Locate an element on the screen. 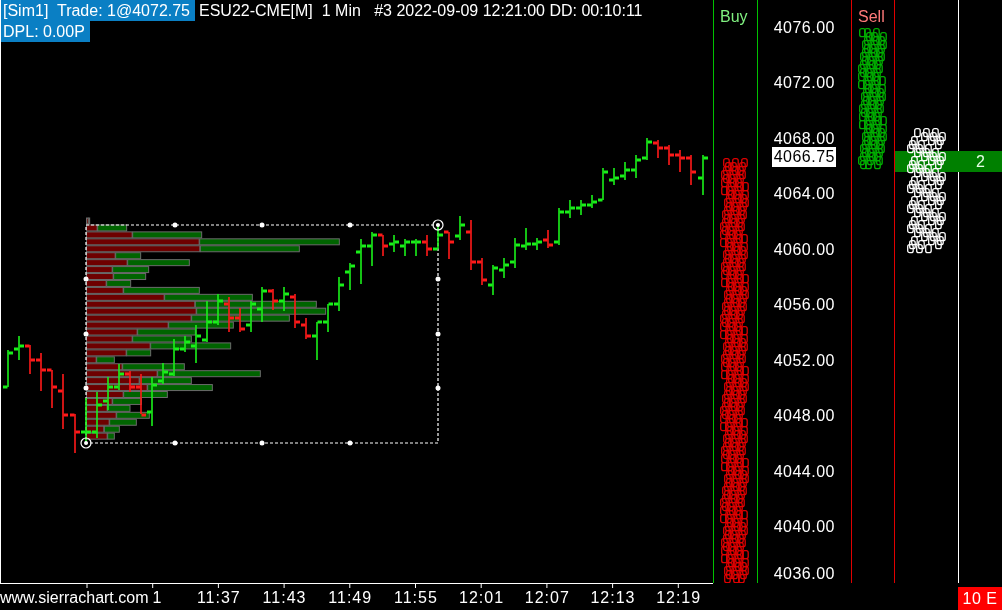 The height and width of the screenshot is (610, 1002). website-text: www.sierrachart.com is located at coordinates (74, 597).